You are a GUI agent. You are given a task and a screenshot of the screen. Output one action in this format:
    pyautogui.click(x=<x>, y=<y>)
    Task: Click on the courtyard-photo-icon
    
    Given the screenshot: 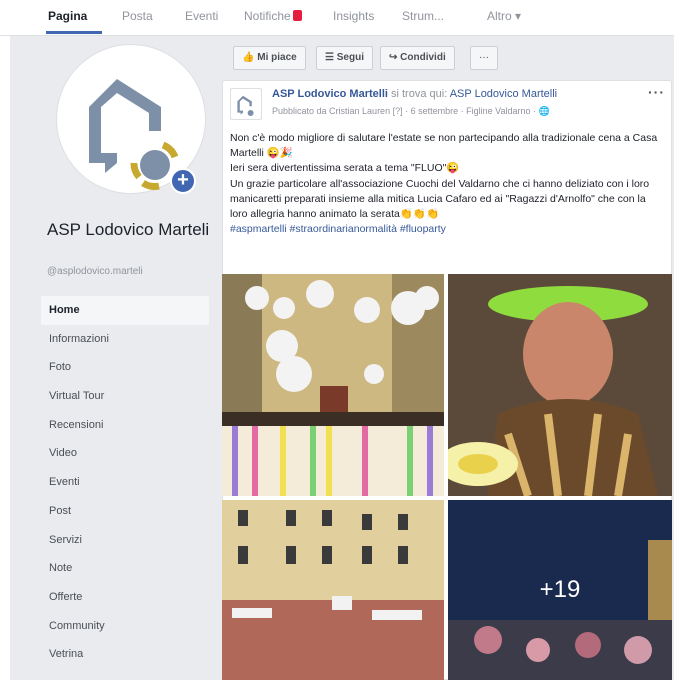 What is the action you would take?
    pyautogui.click(x=333, y=590)
    